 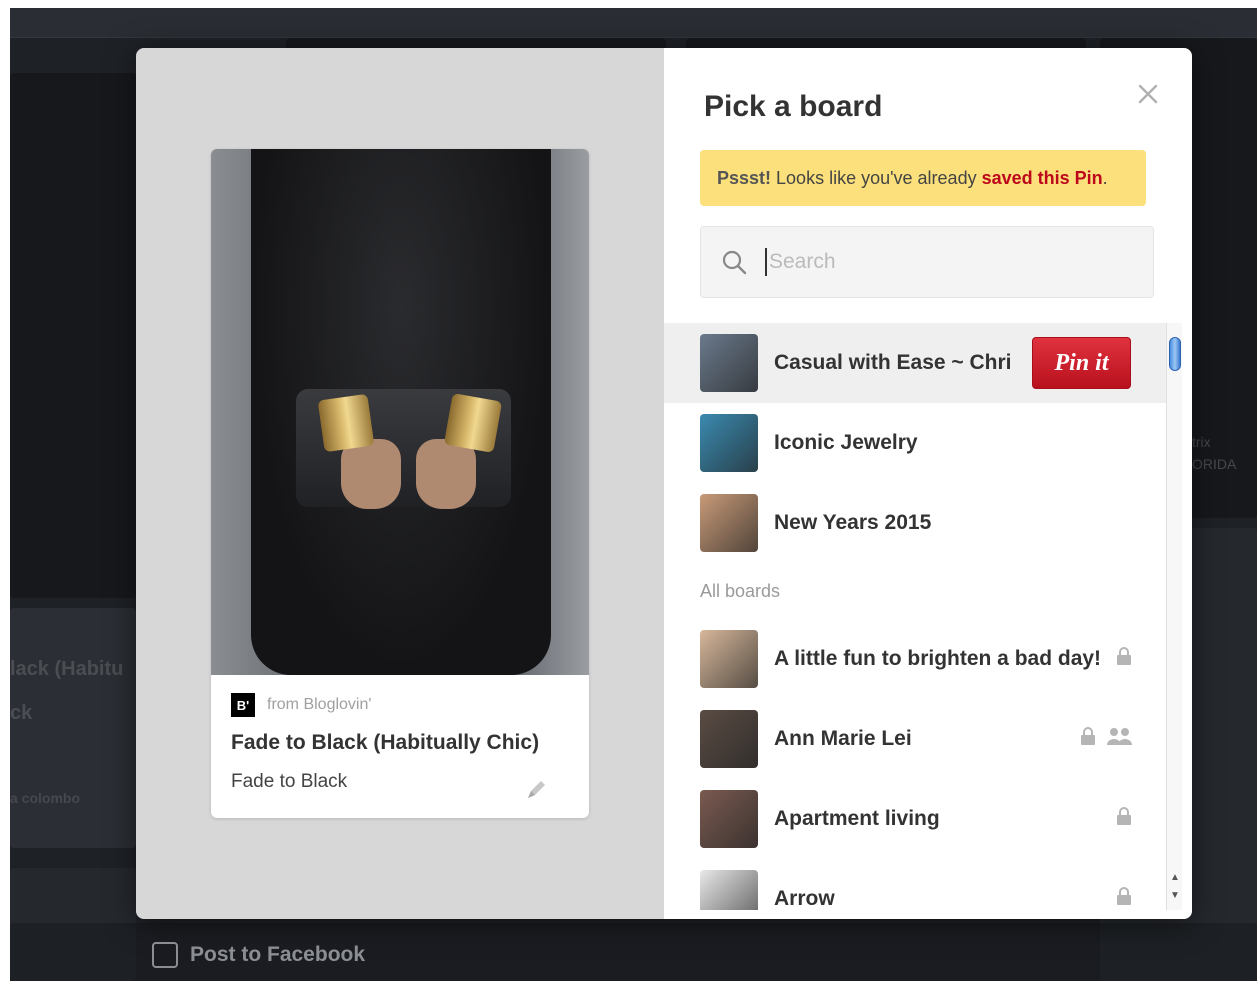 I want to click on source-text: from Bloglovin', so click(x=319, y=704).